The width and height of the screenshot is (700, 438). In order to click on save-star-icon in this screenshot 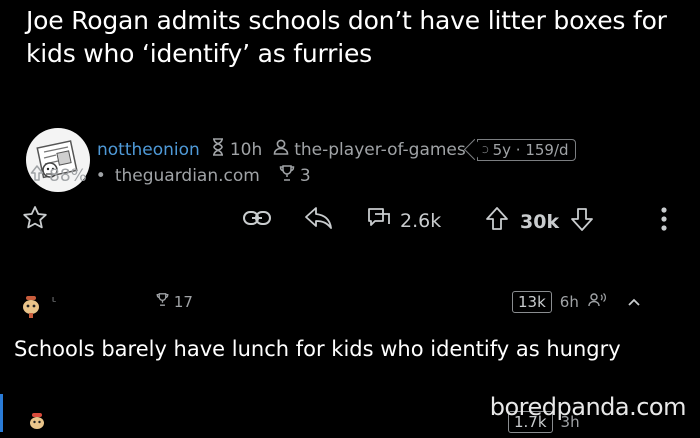, I will do `click(35, 220)`.